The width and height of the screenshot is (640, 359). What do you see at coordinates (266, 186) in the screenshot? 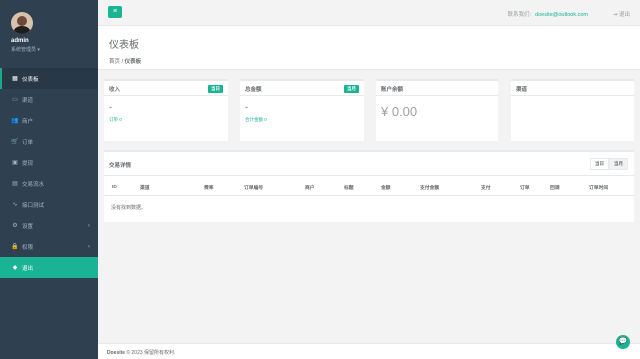
I see `column-header: 订单编号` at bounding box center [266, 186].